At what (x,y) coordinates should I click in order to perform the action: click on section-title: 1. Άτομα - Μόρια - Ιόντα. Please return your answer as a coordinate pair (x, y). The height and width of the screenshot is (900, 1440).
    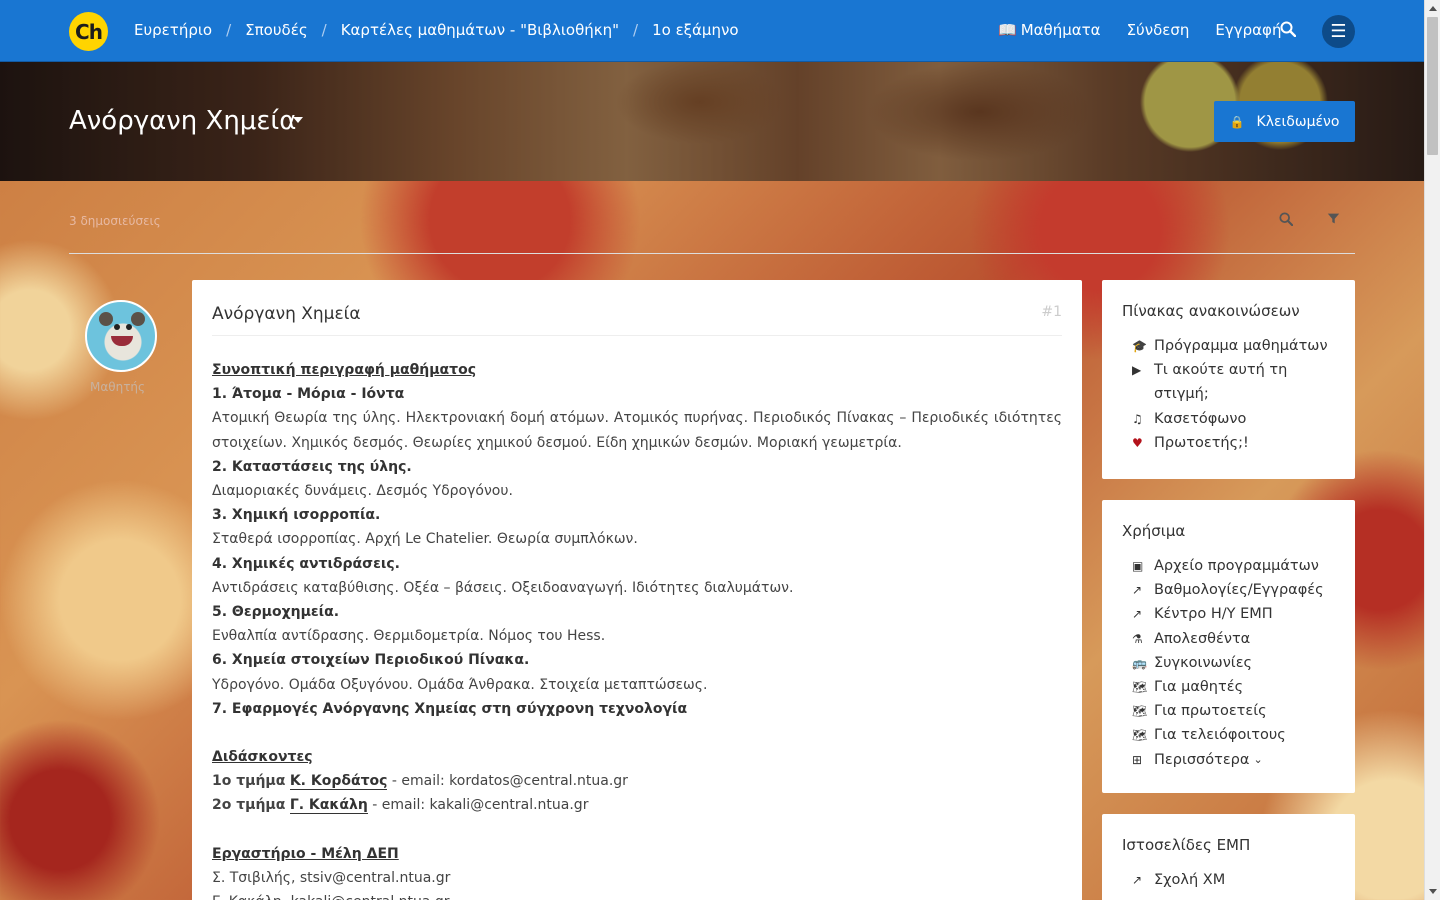
    Looking at the image, I should click on (308, 394).